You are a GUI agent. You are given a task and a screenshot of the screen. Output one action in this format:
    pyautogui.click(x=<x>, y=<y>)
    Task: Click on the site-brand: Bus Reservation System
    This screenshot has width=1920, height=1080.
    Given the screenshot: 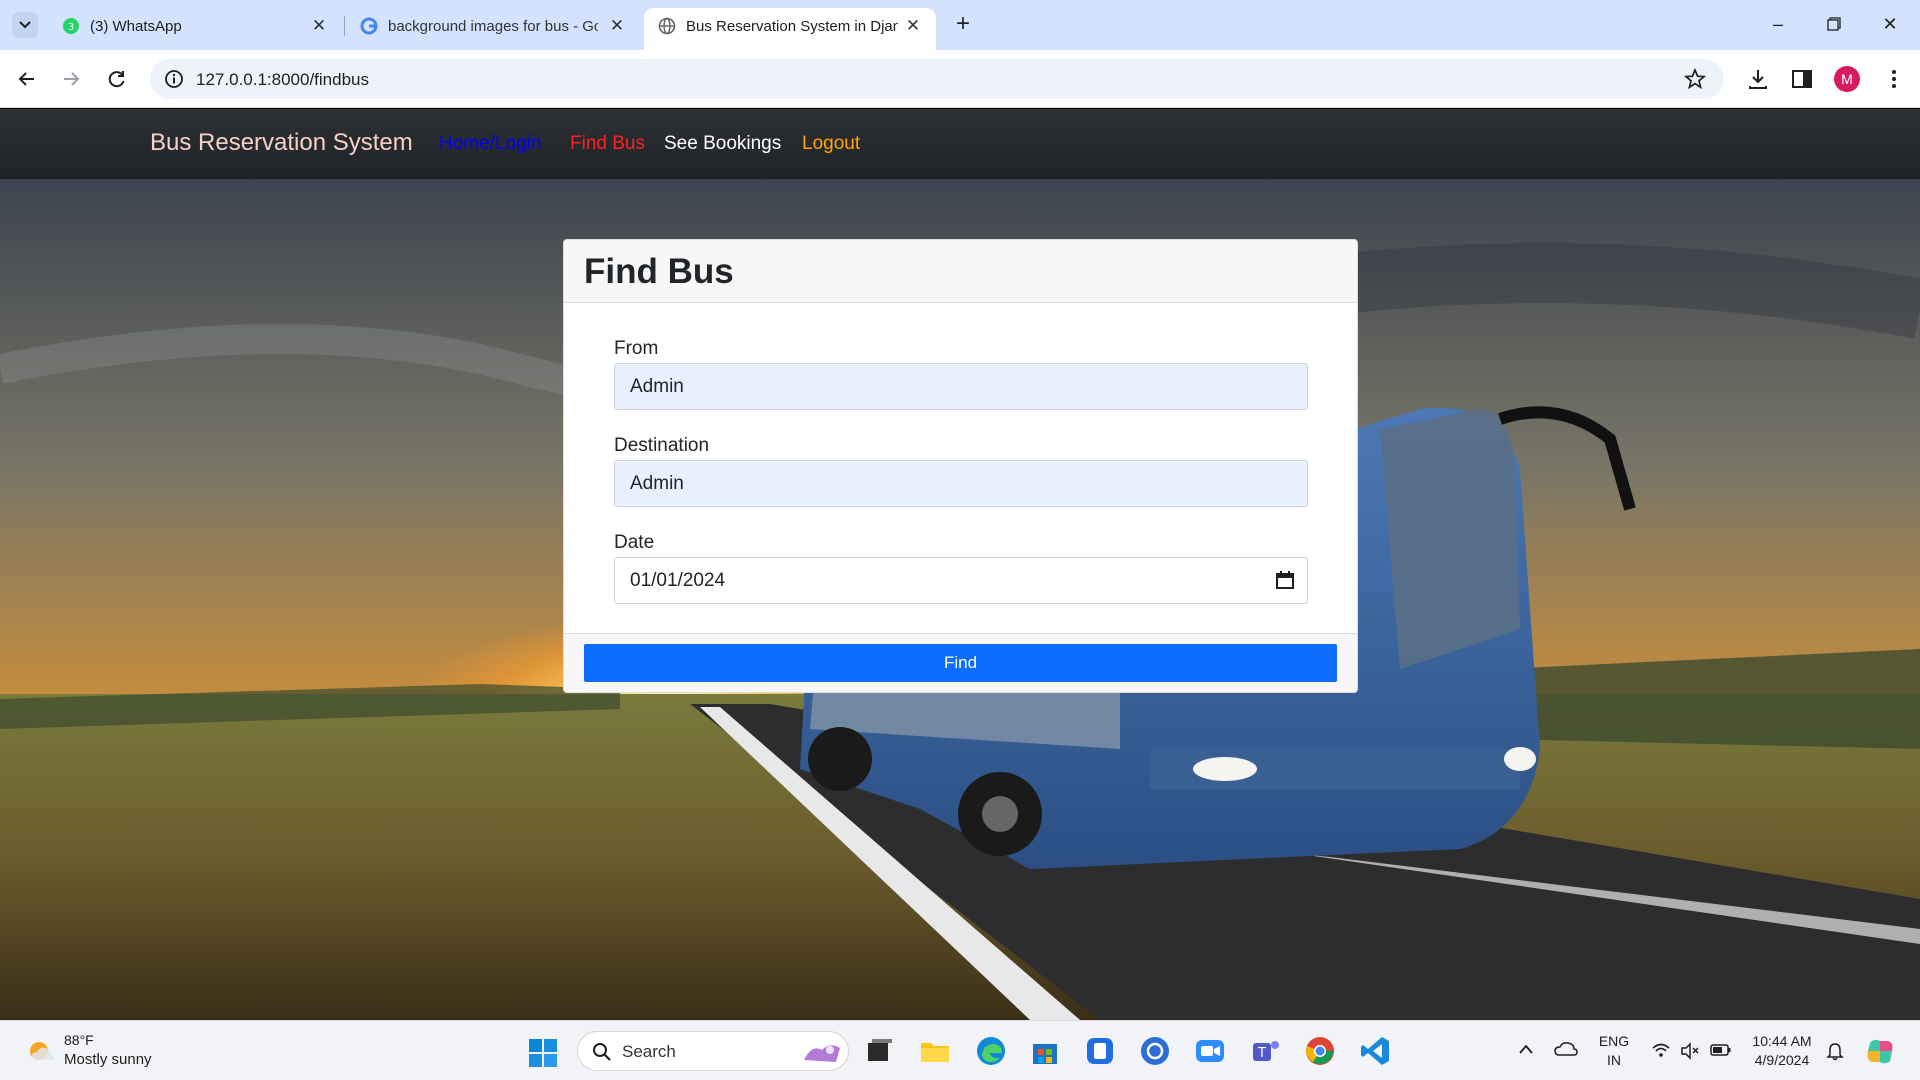 What is the action you would take?
    pyautogui.click(x=281, y=143)
    